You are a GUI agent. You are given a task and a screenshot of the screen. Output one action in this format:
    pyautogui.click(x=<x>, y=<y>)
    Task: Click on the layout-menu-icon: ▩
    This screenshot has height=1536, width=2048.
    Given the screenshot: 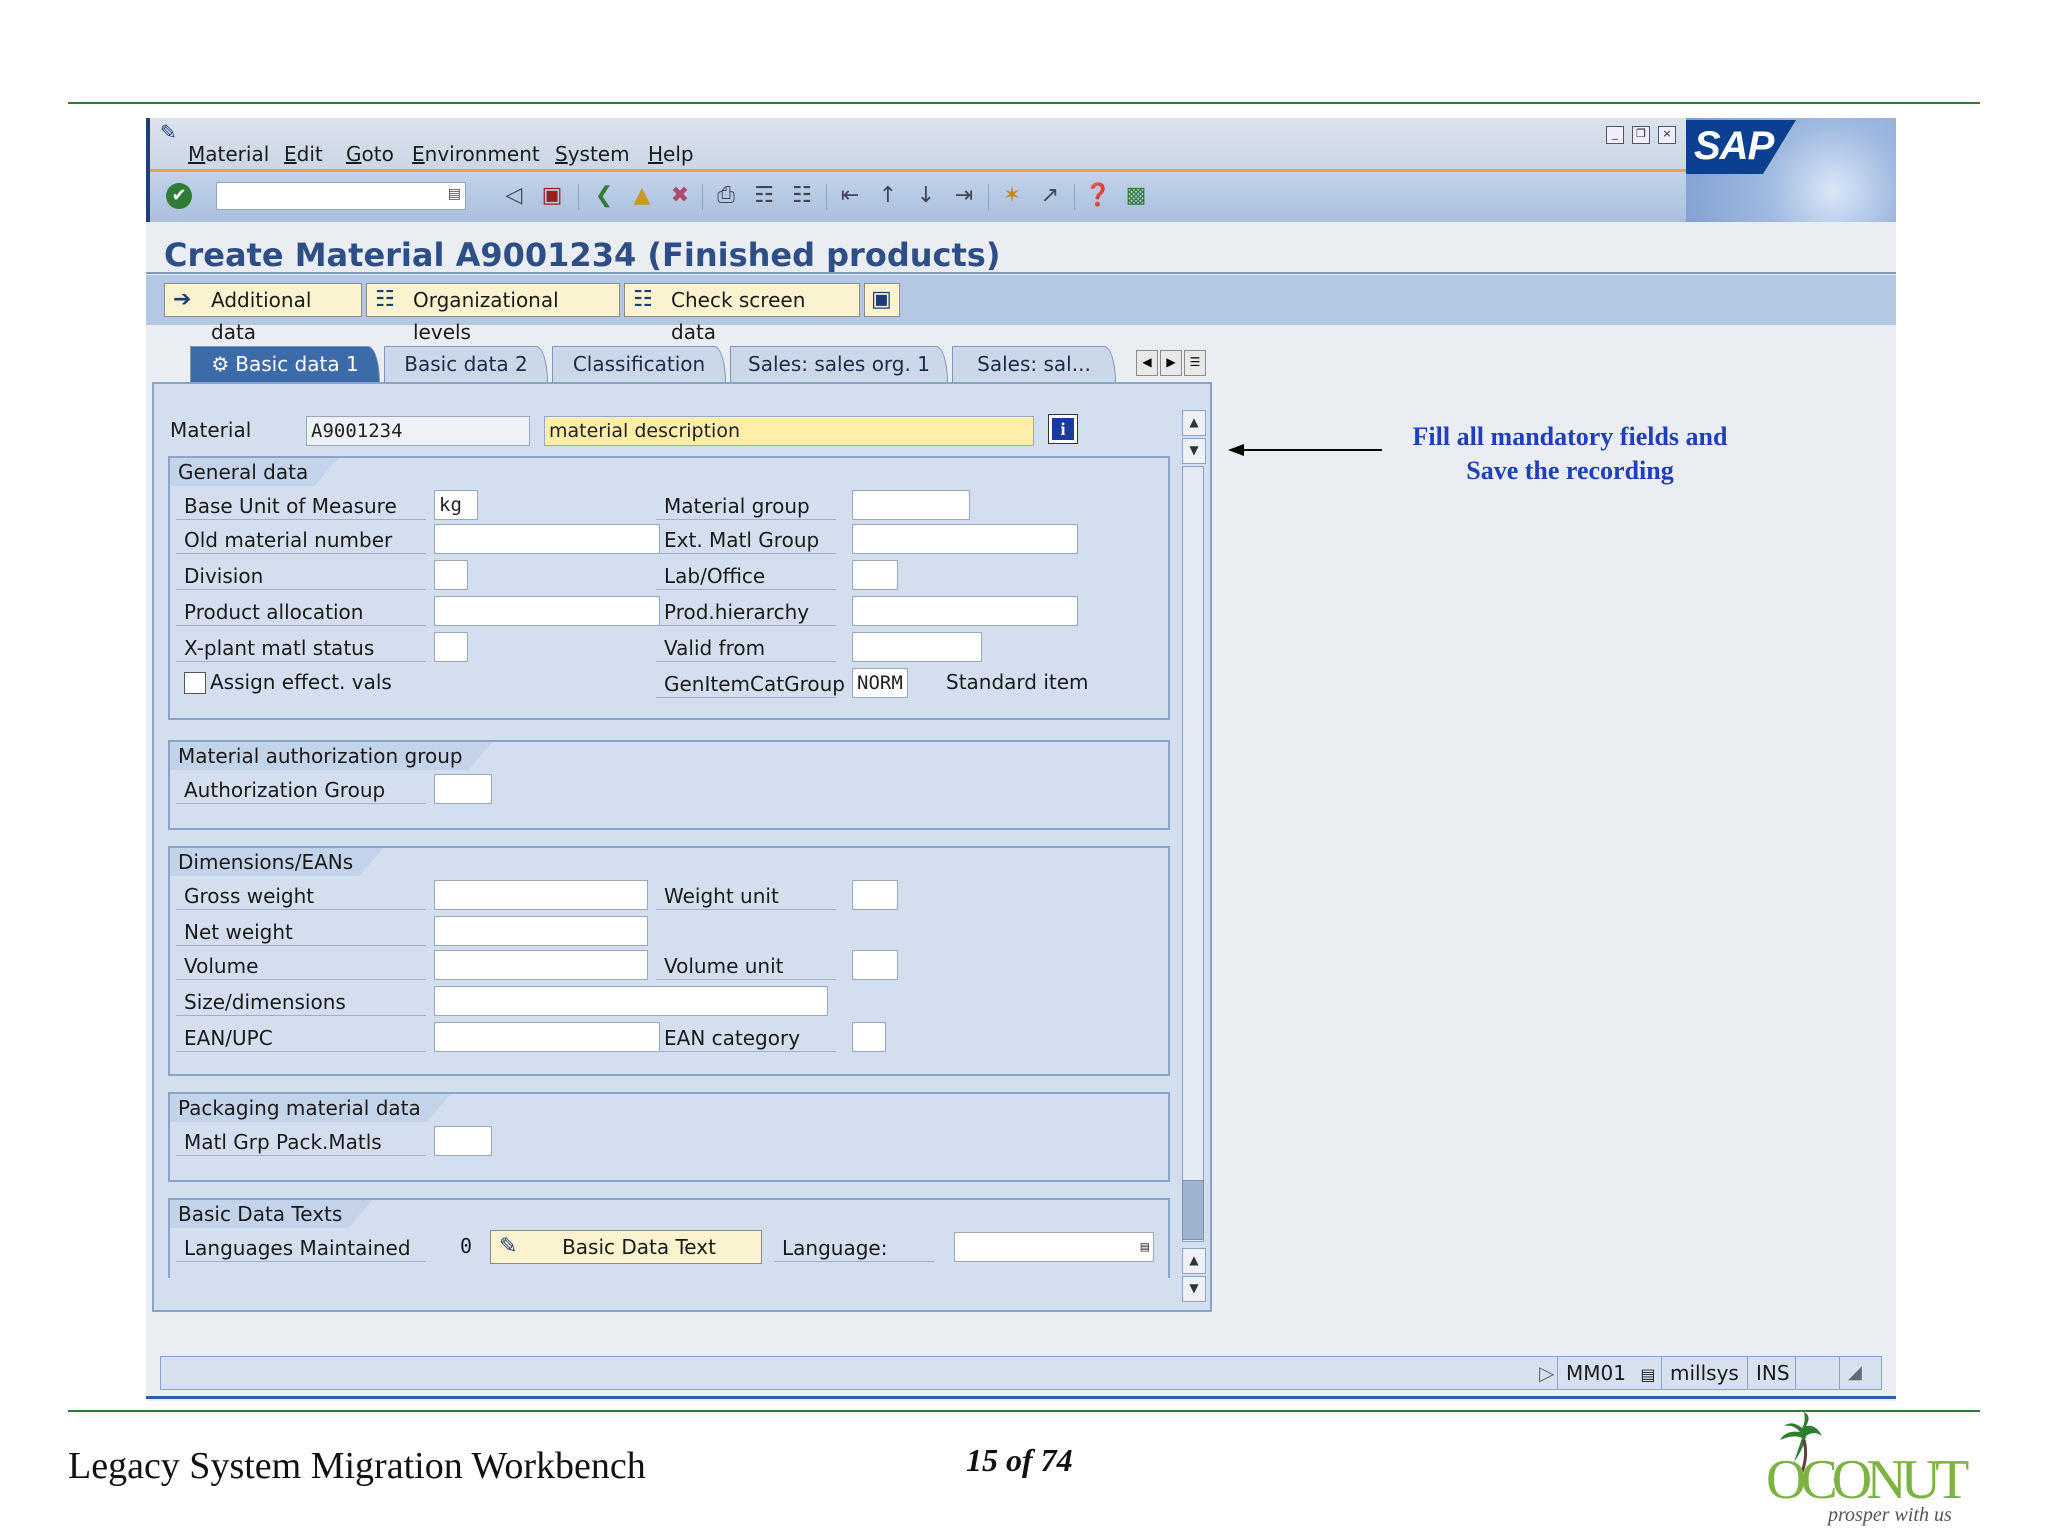 What is the action you would take?
    pyautogui.click(x=1136, y=196)
    